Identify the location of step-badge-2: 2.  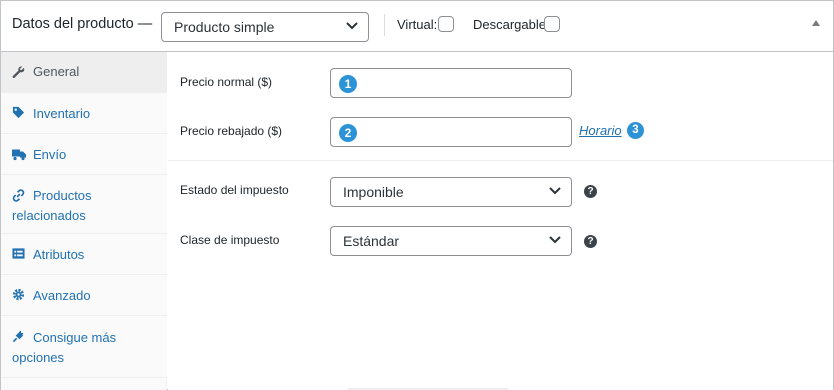
(348, 133).